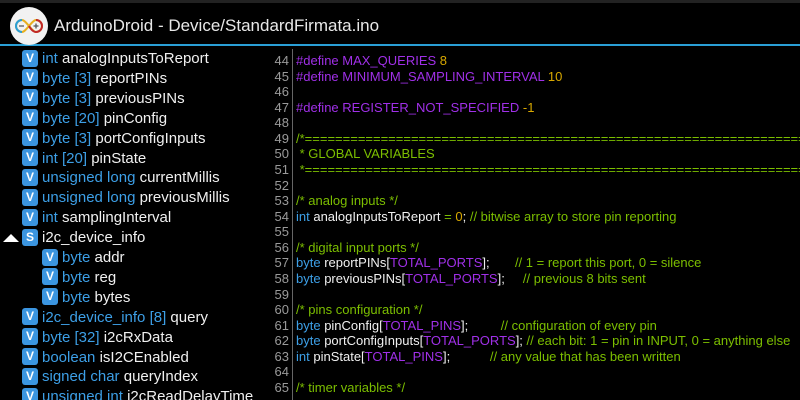 This screenshot has width=800, height=400. Describe the element at coordinates (534, 372) in the screenshot. I see `code-line: 64` at that location.